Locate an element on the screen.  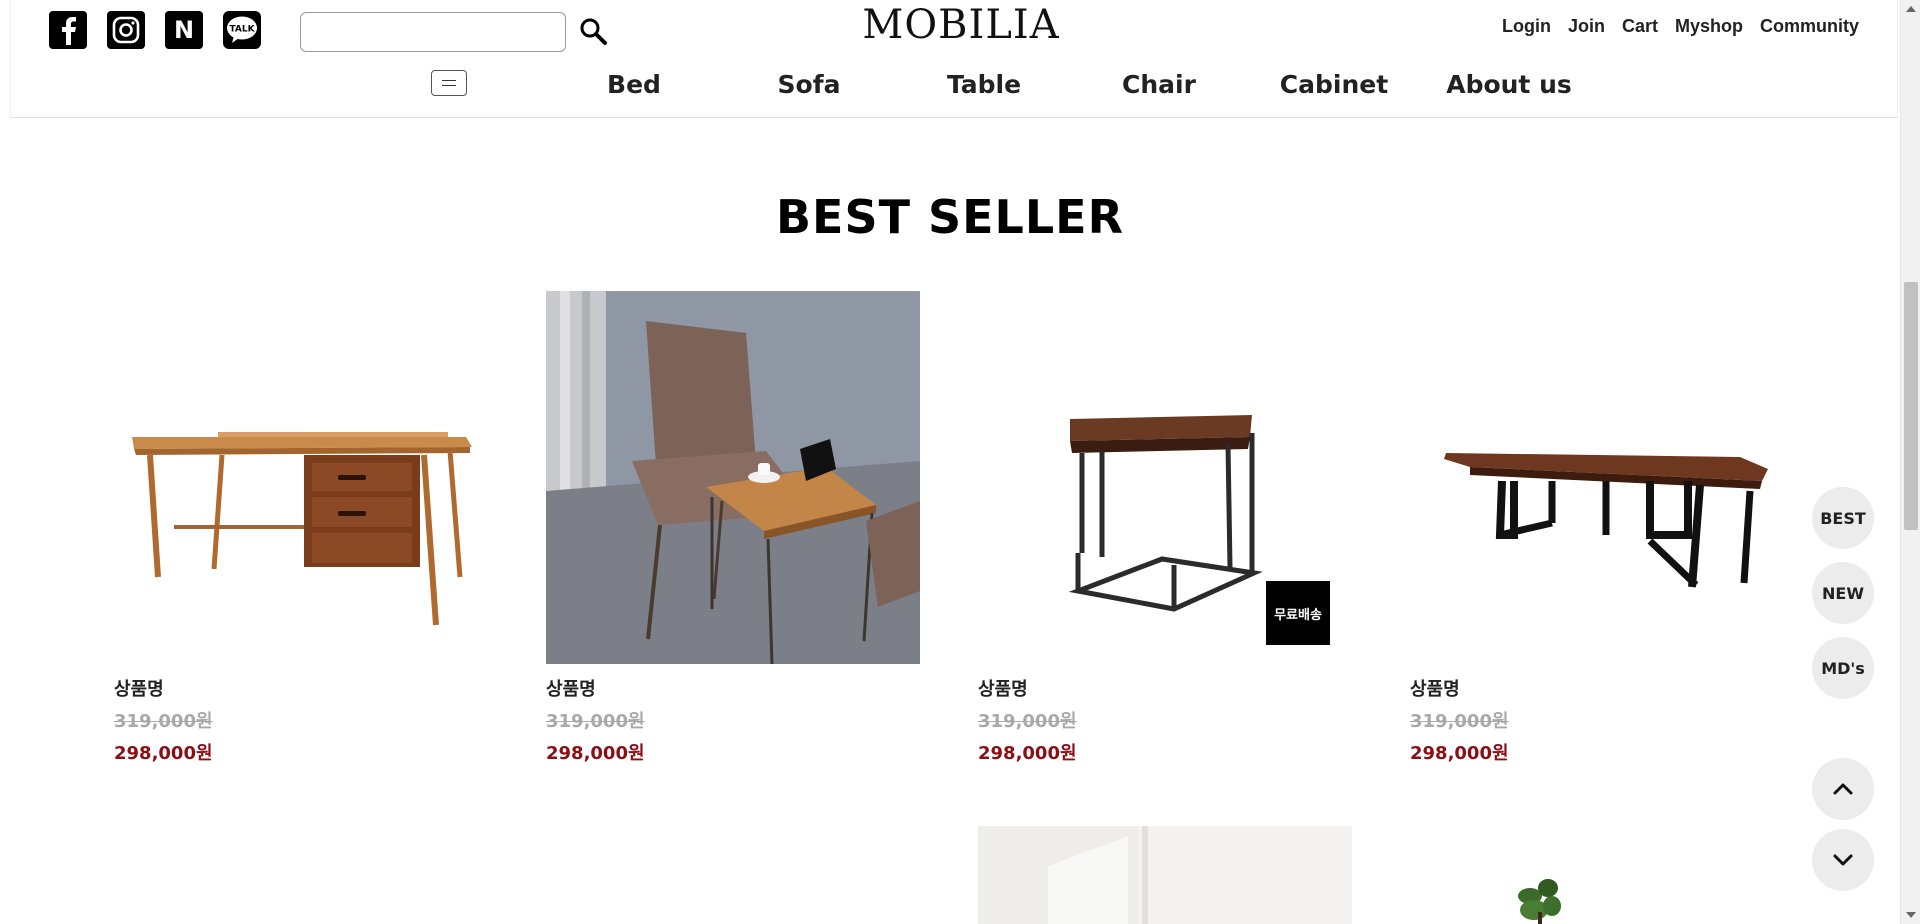
product-image-side-table: 무료배송 is located at coordinates (1165, 477).